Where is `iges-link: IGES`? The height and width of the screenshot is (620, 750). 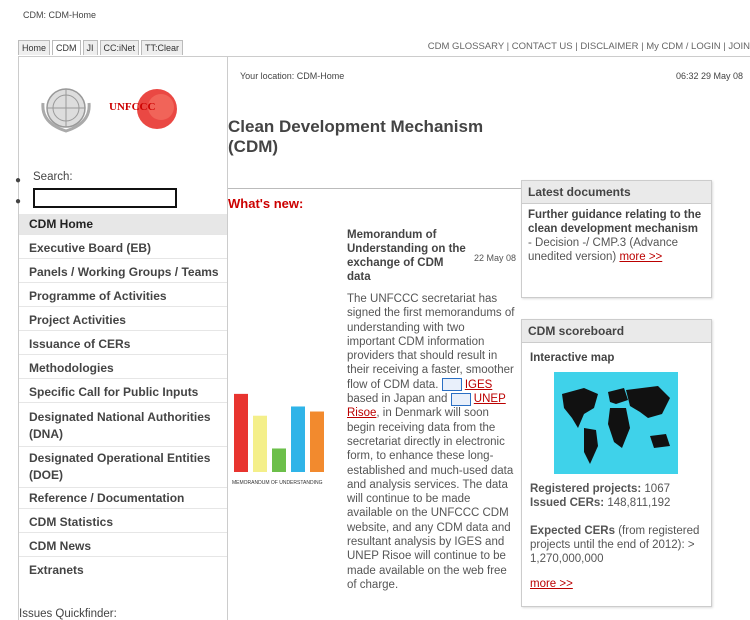
iges-link: IGES is located at coordinates (478, 385).